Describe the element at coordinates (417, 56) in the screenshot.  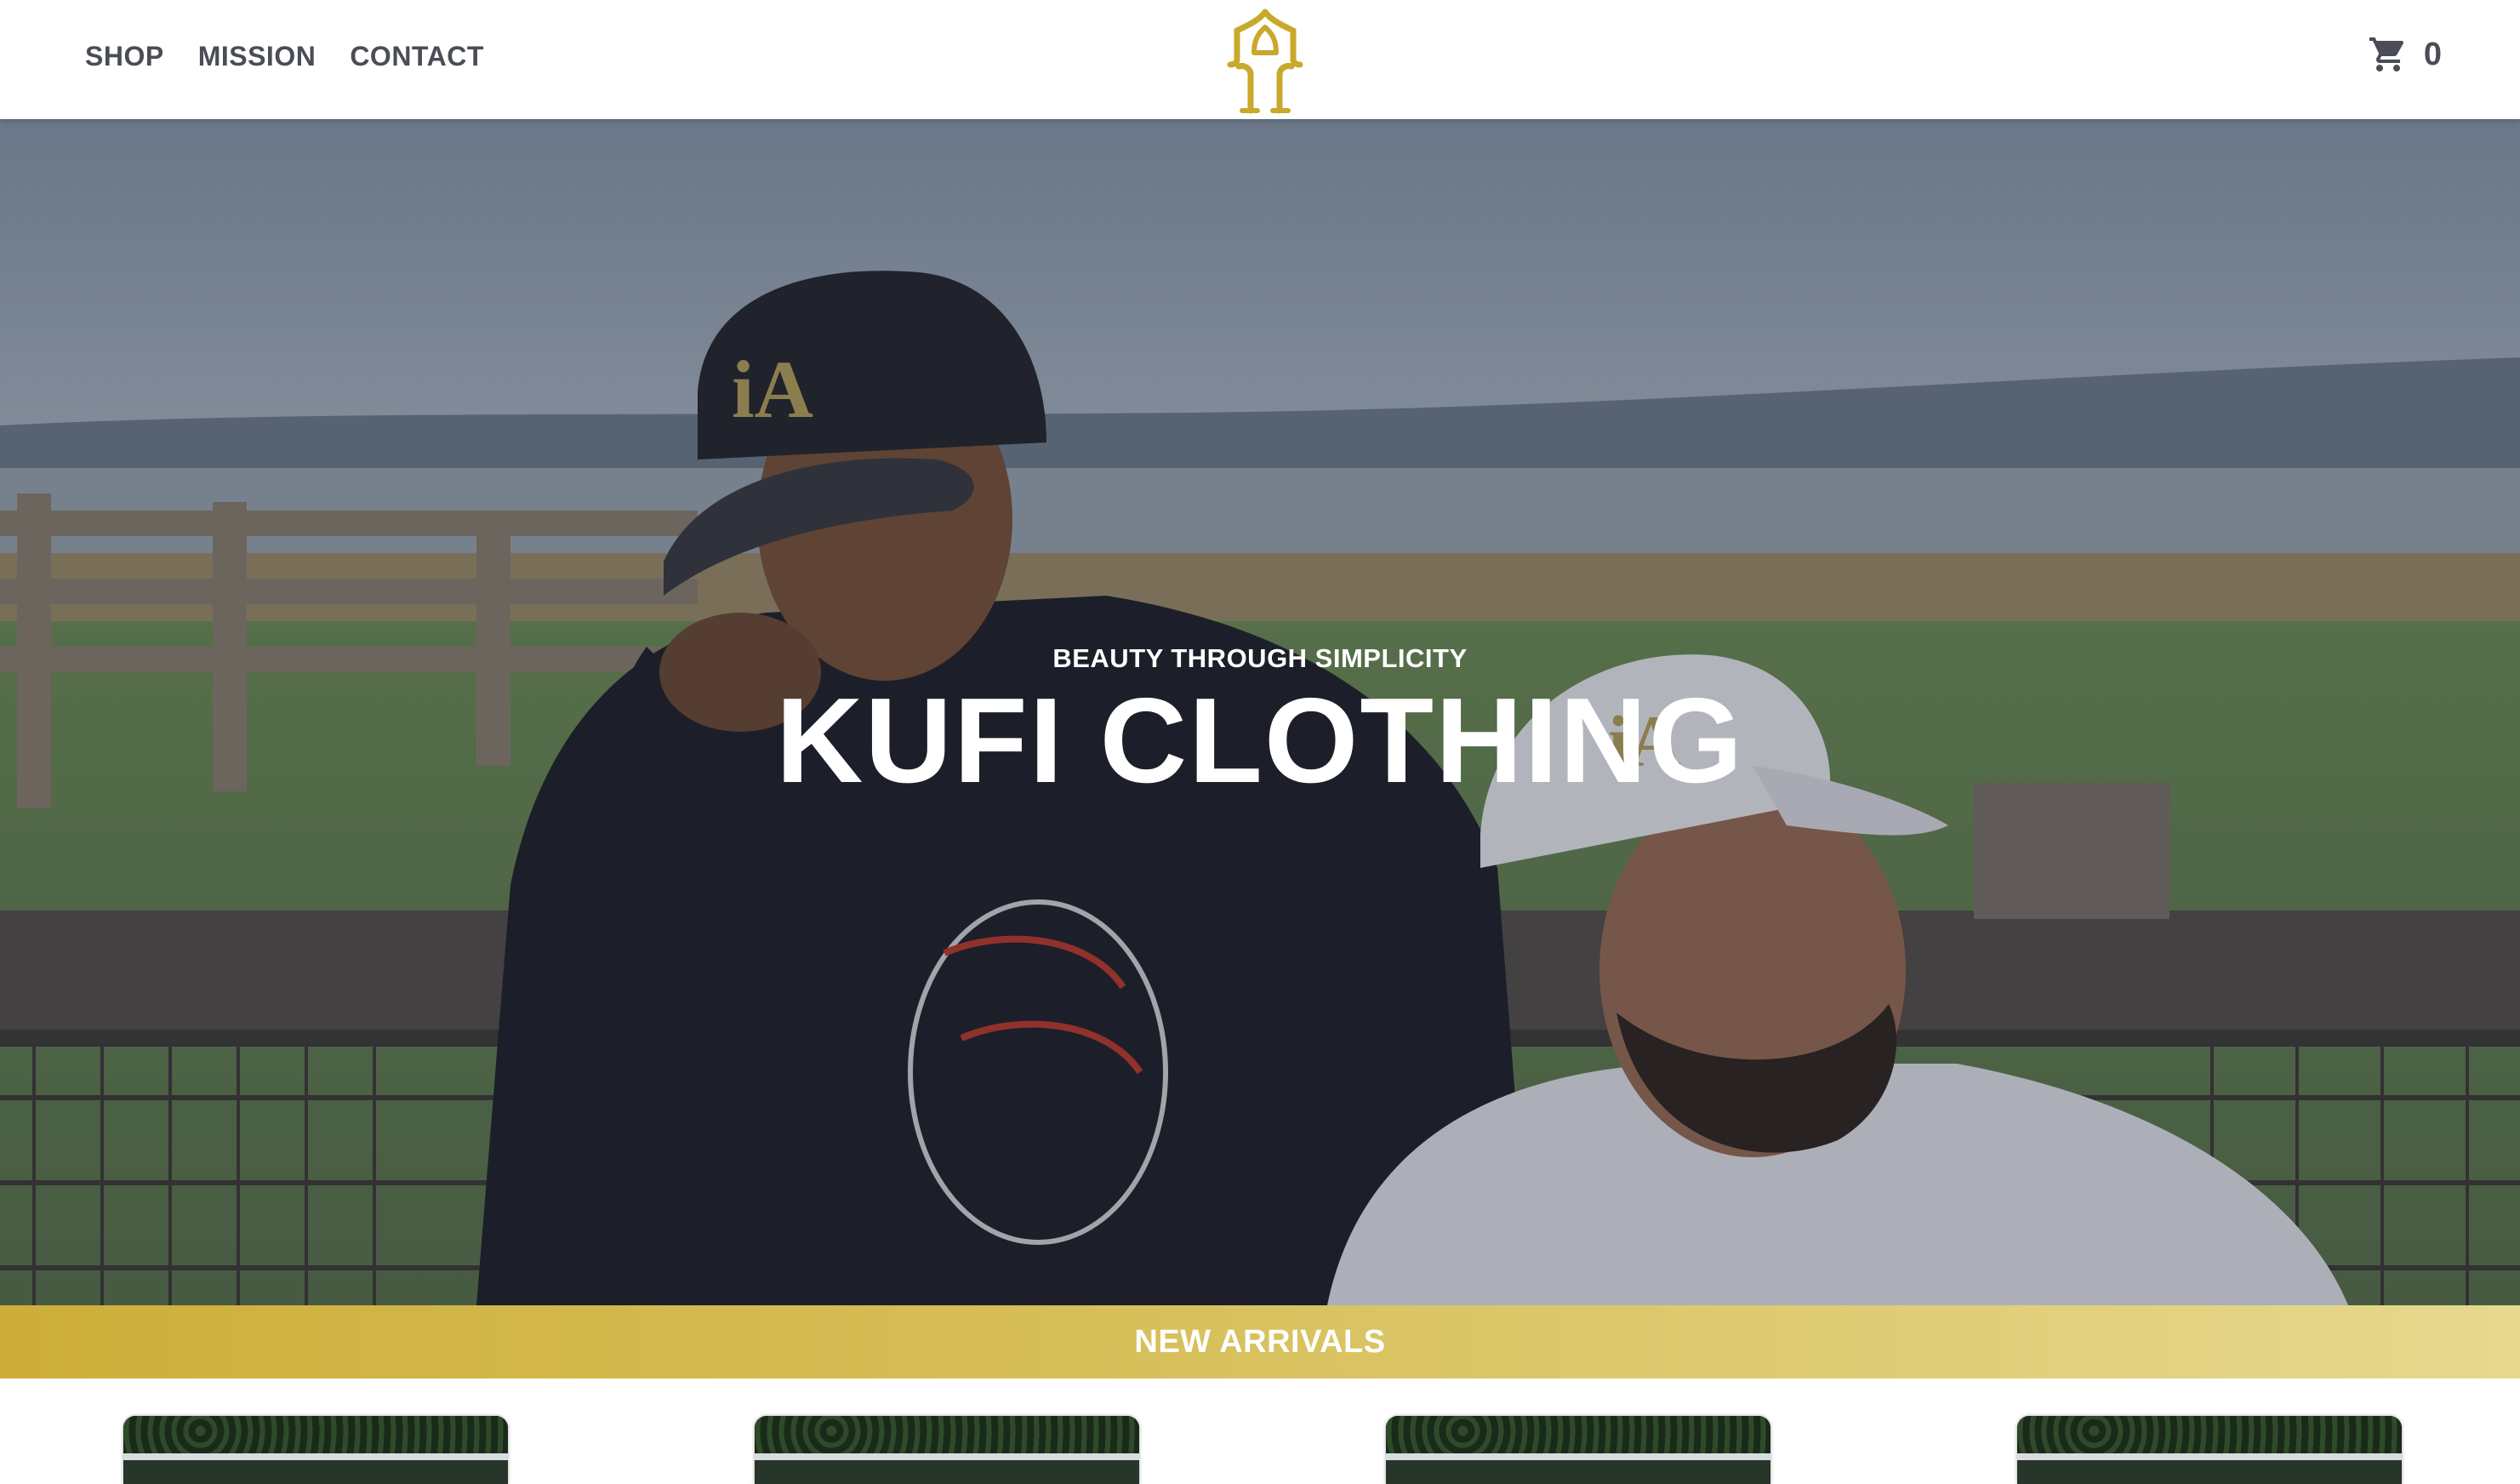
I see `nav-contact: CONTACT` at that location.